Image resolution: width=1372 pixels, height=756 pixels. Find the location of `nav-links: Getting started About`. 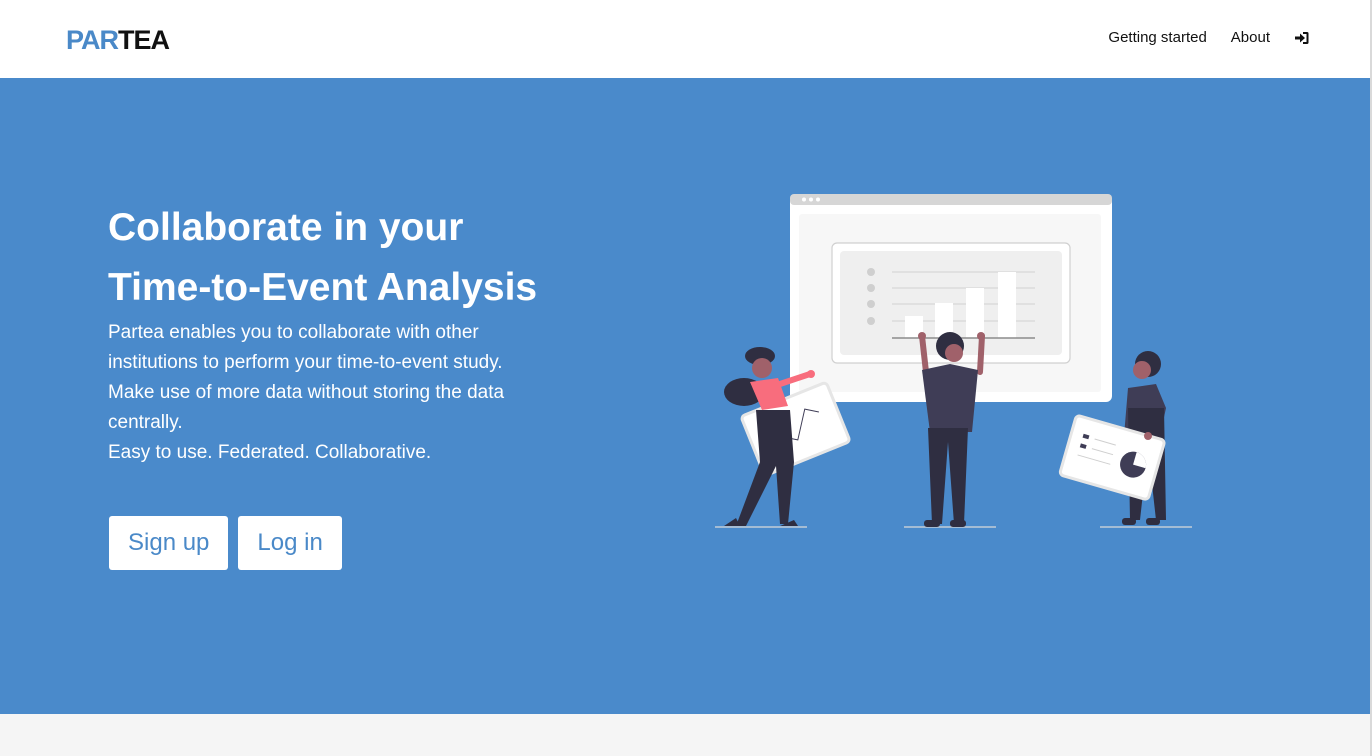

nav-links: Getting started About is located at coordinates (1209, 38).